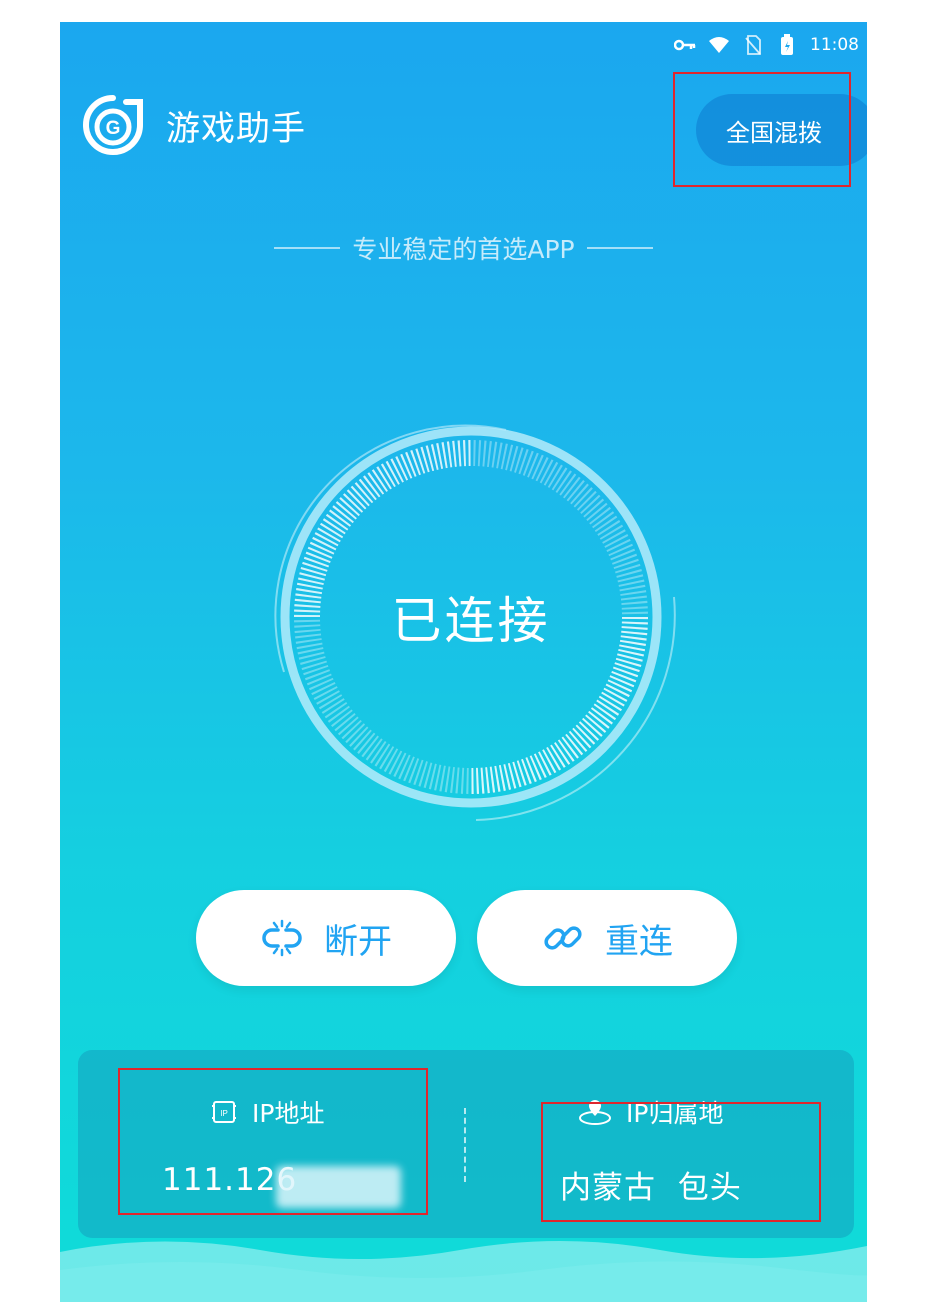 The image size is (930, 1316). I want to click on highlight-box-ip, so click(273, 1141).